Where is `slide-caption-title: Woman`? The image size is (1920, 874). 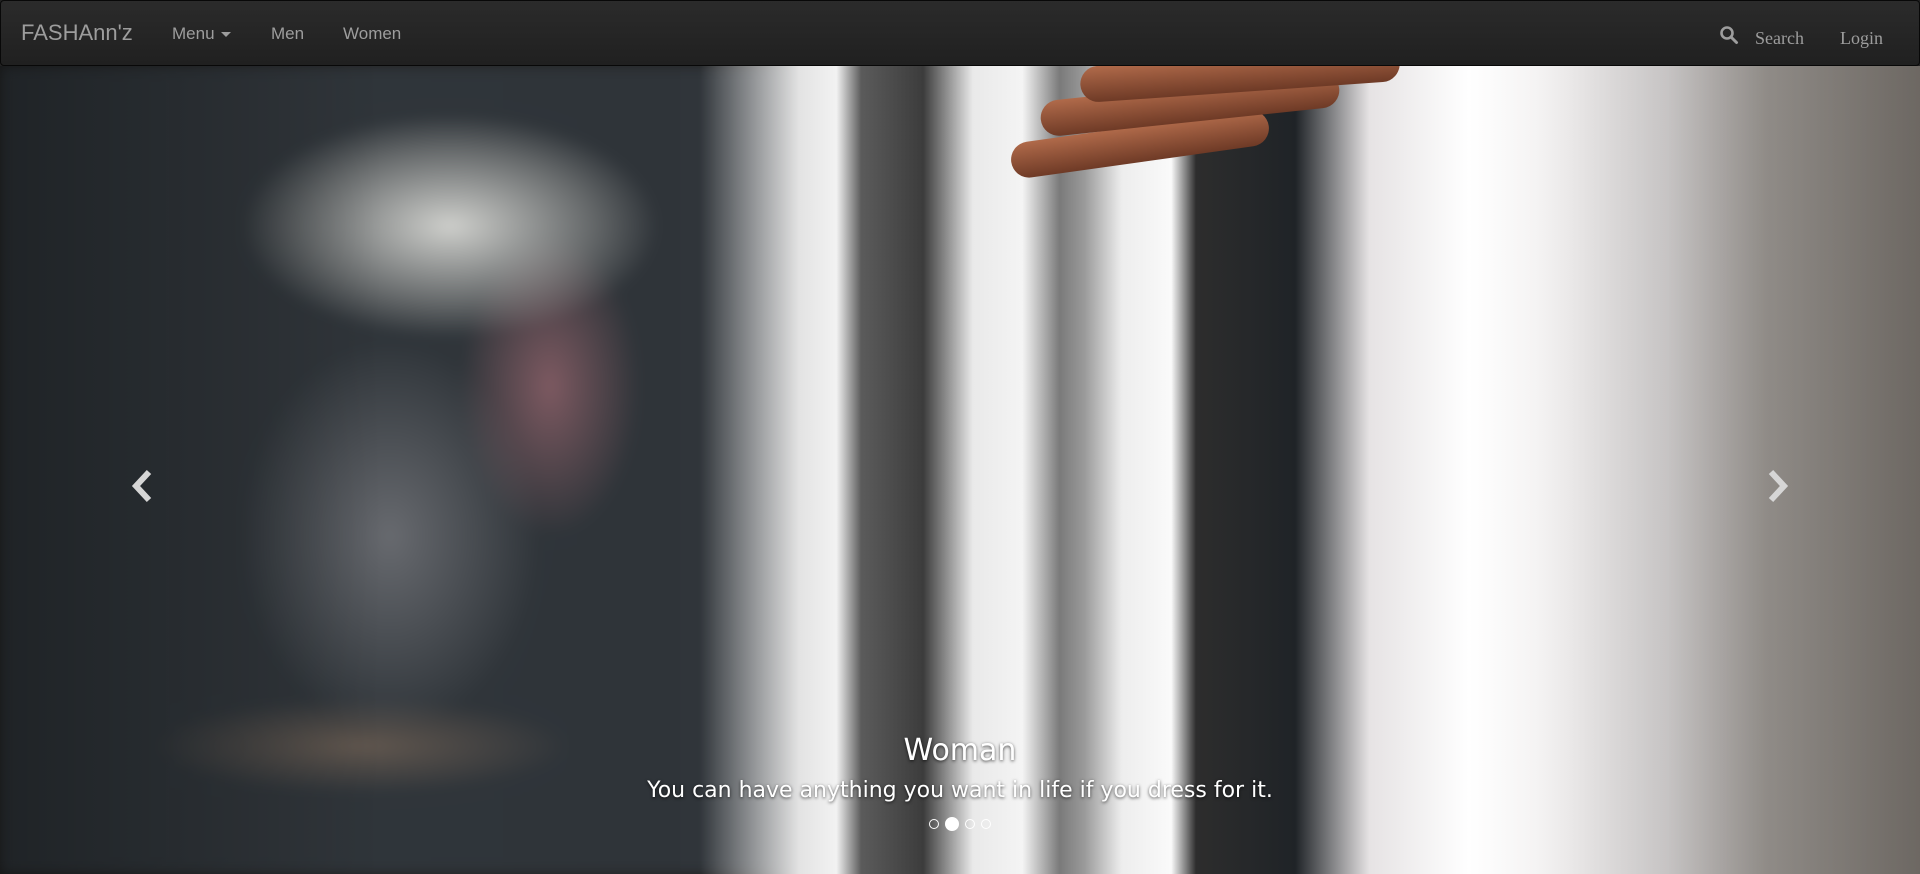 slide-caption-title: Woman is located at coordinates (960, 750).